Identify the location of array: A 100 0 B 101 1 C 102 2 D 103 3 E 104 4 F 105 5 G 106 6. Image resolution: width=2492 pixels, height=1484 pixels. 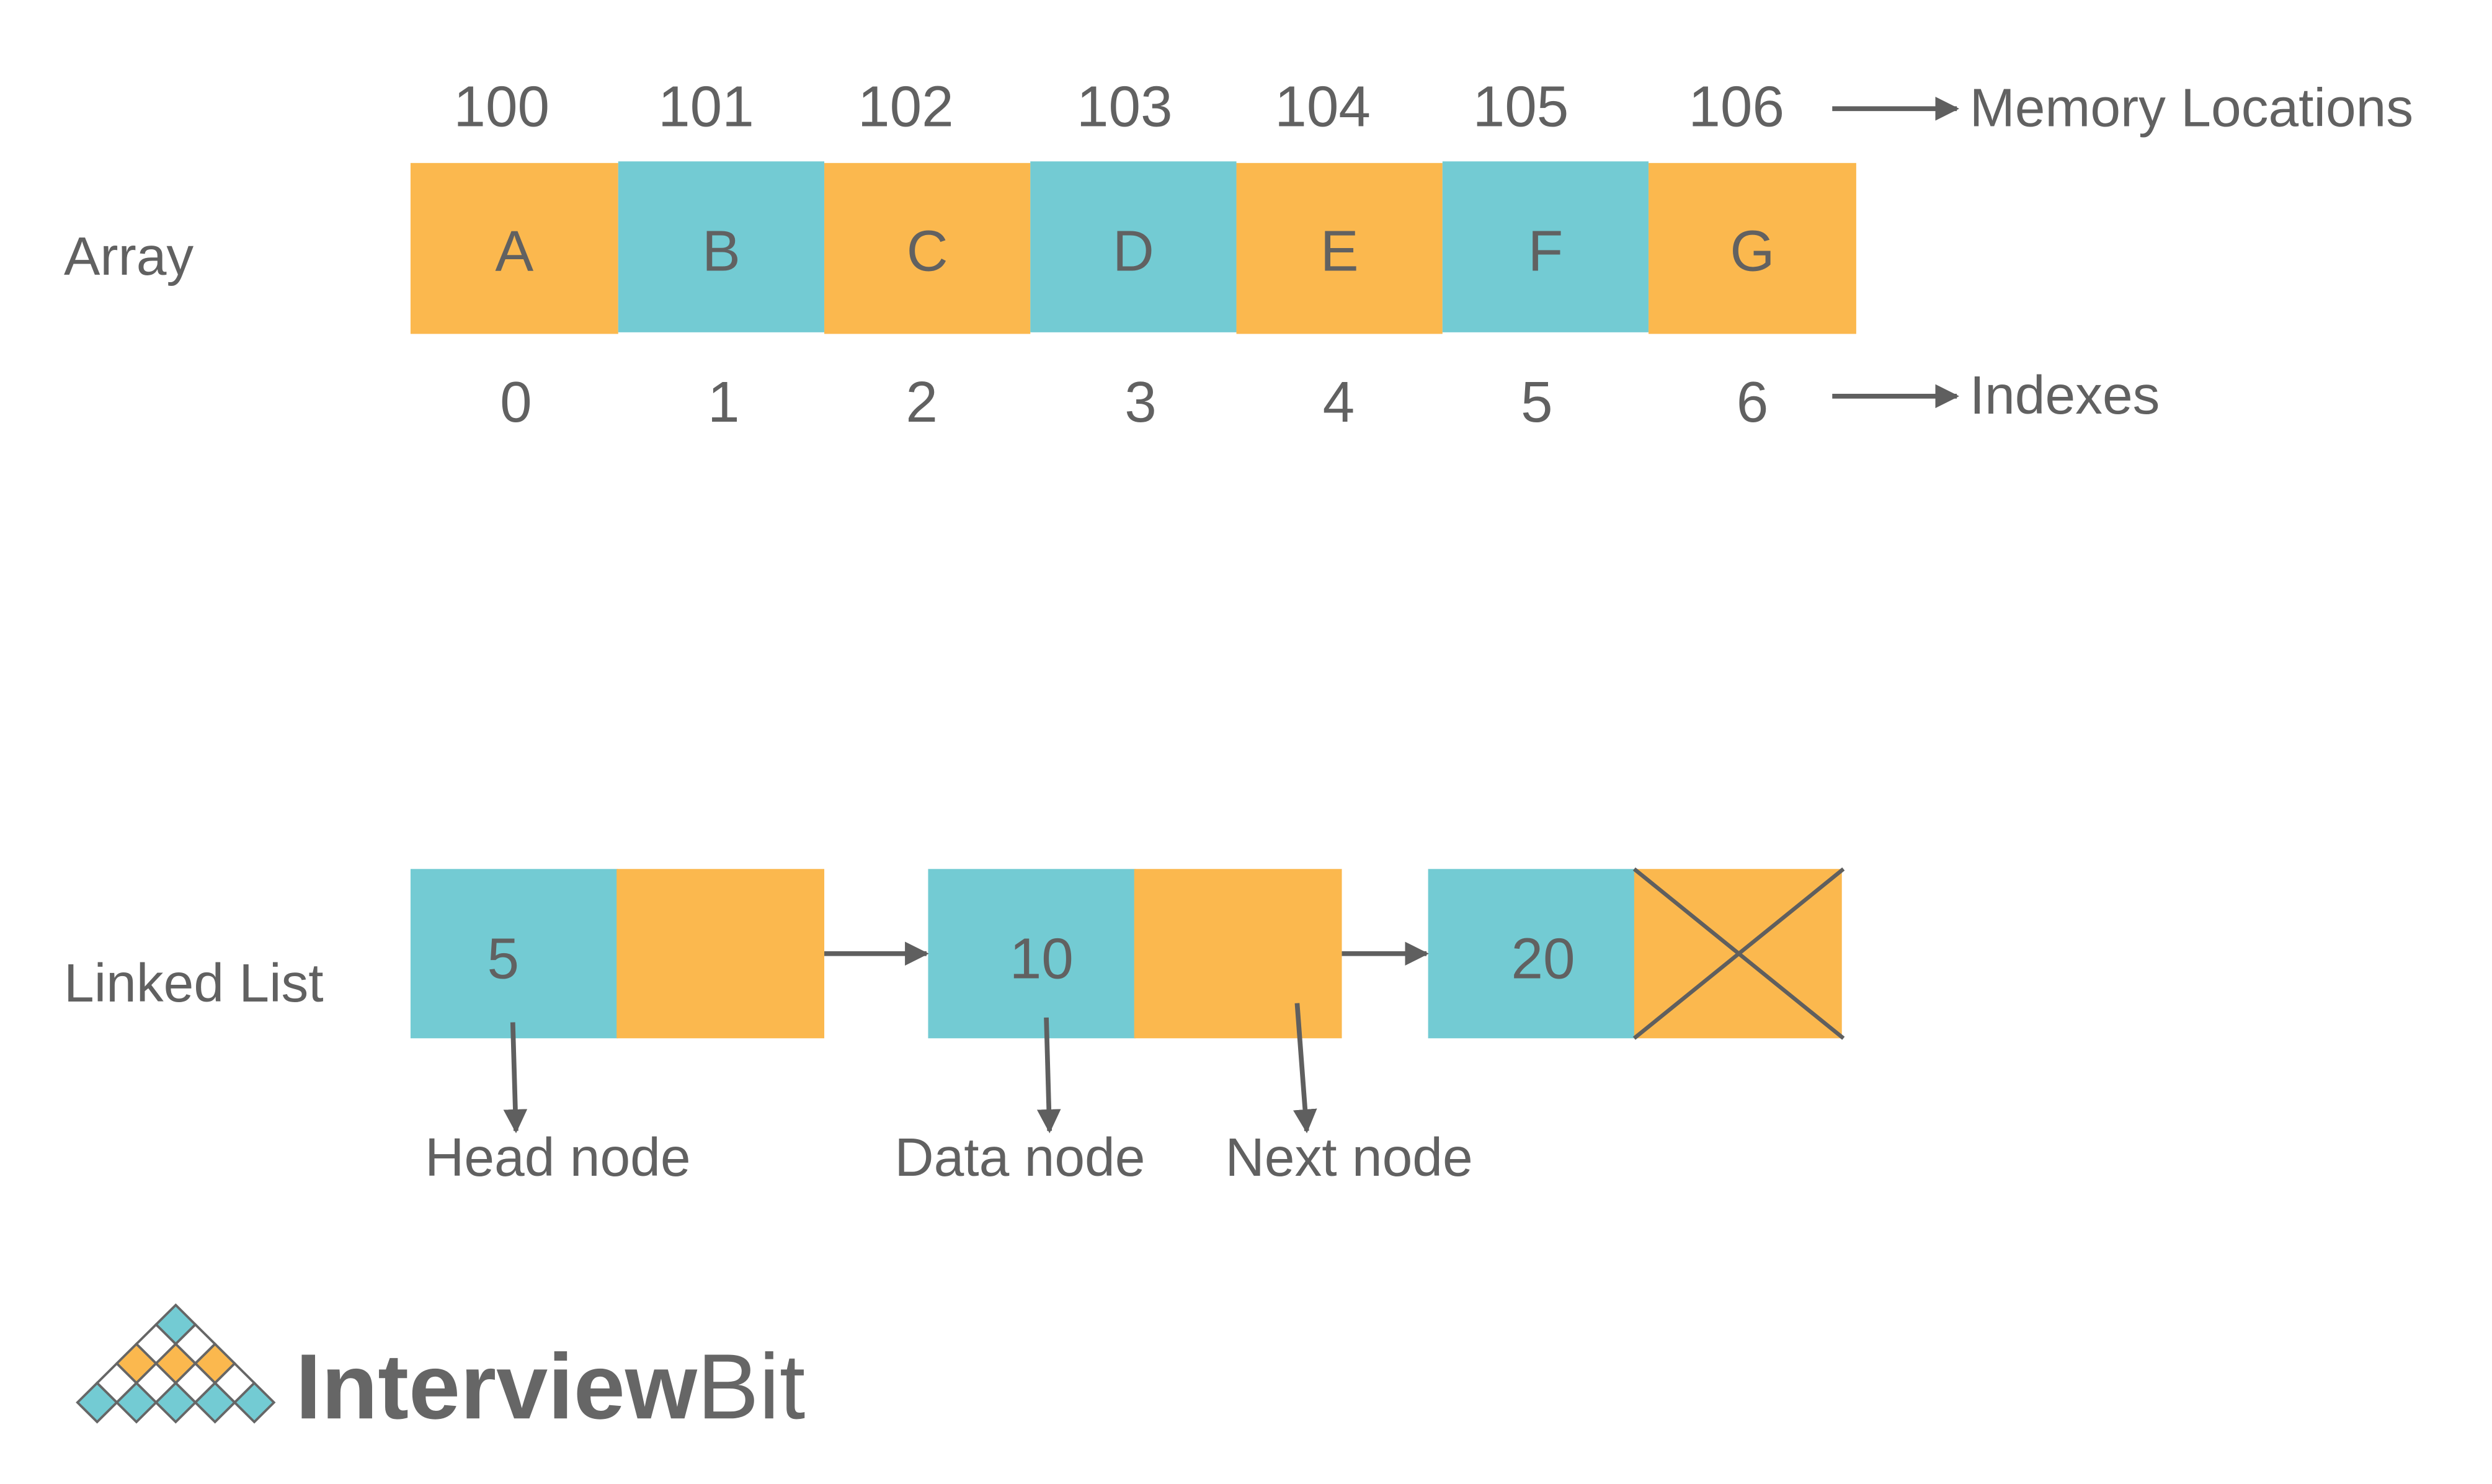
(1133, 254).